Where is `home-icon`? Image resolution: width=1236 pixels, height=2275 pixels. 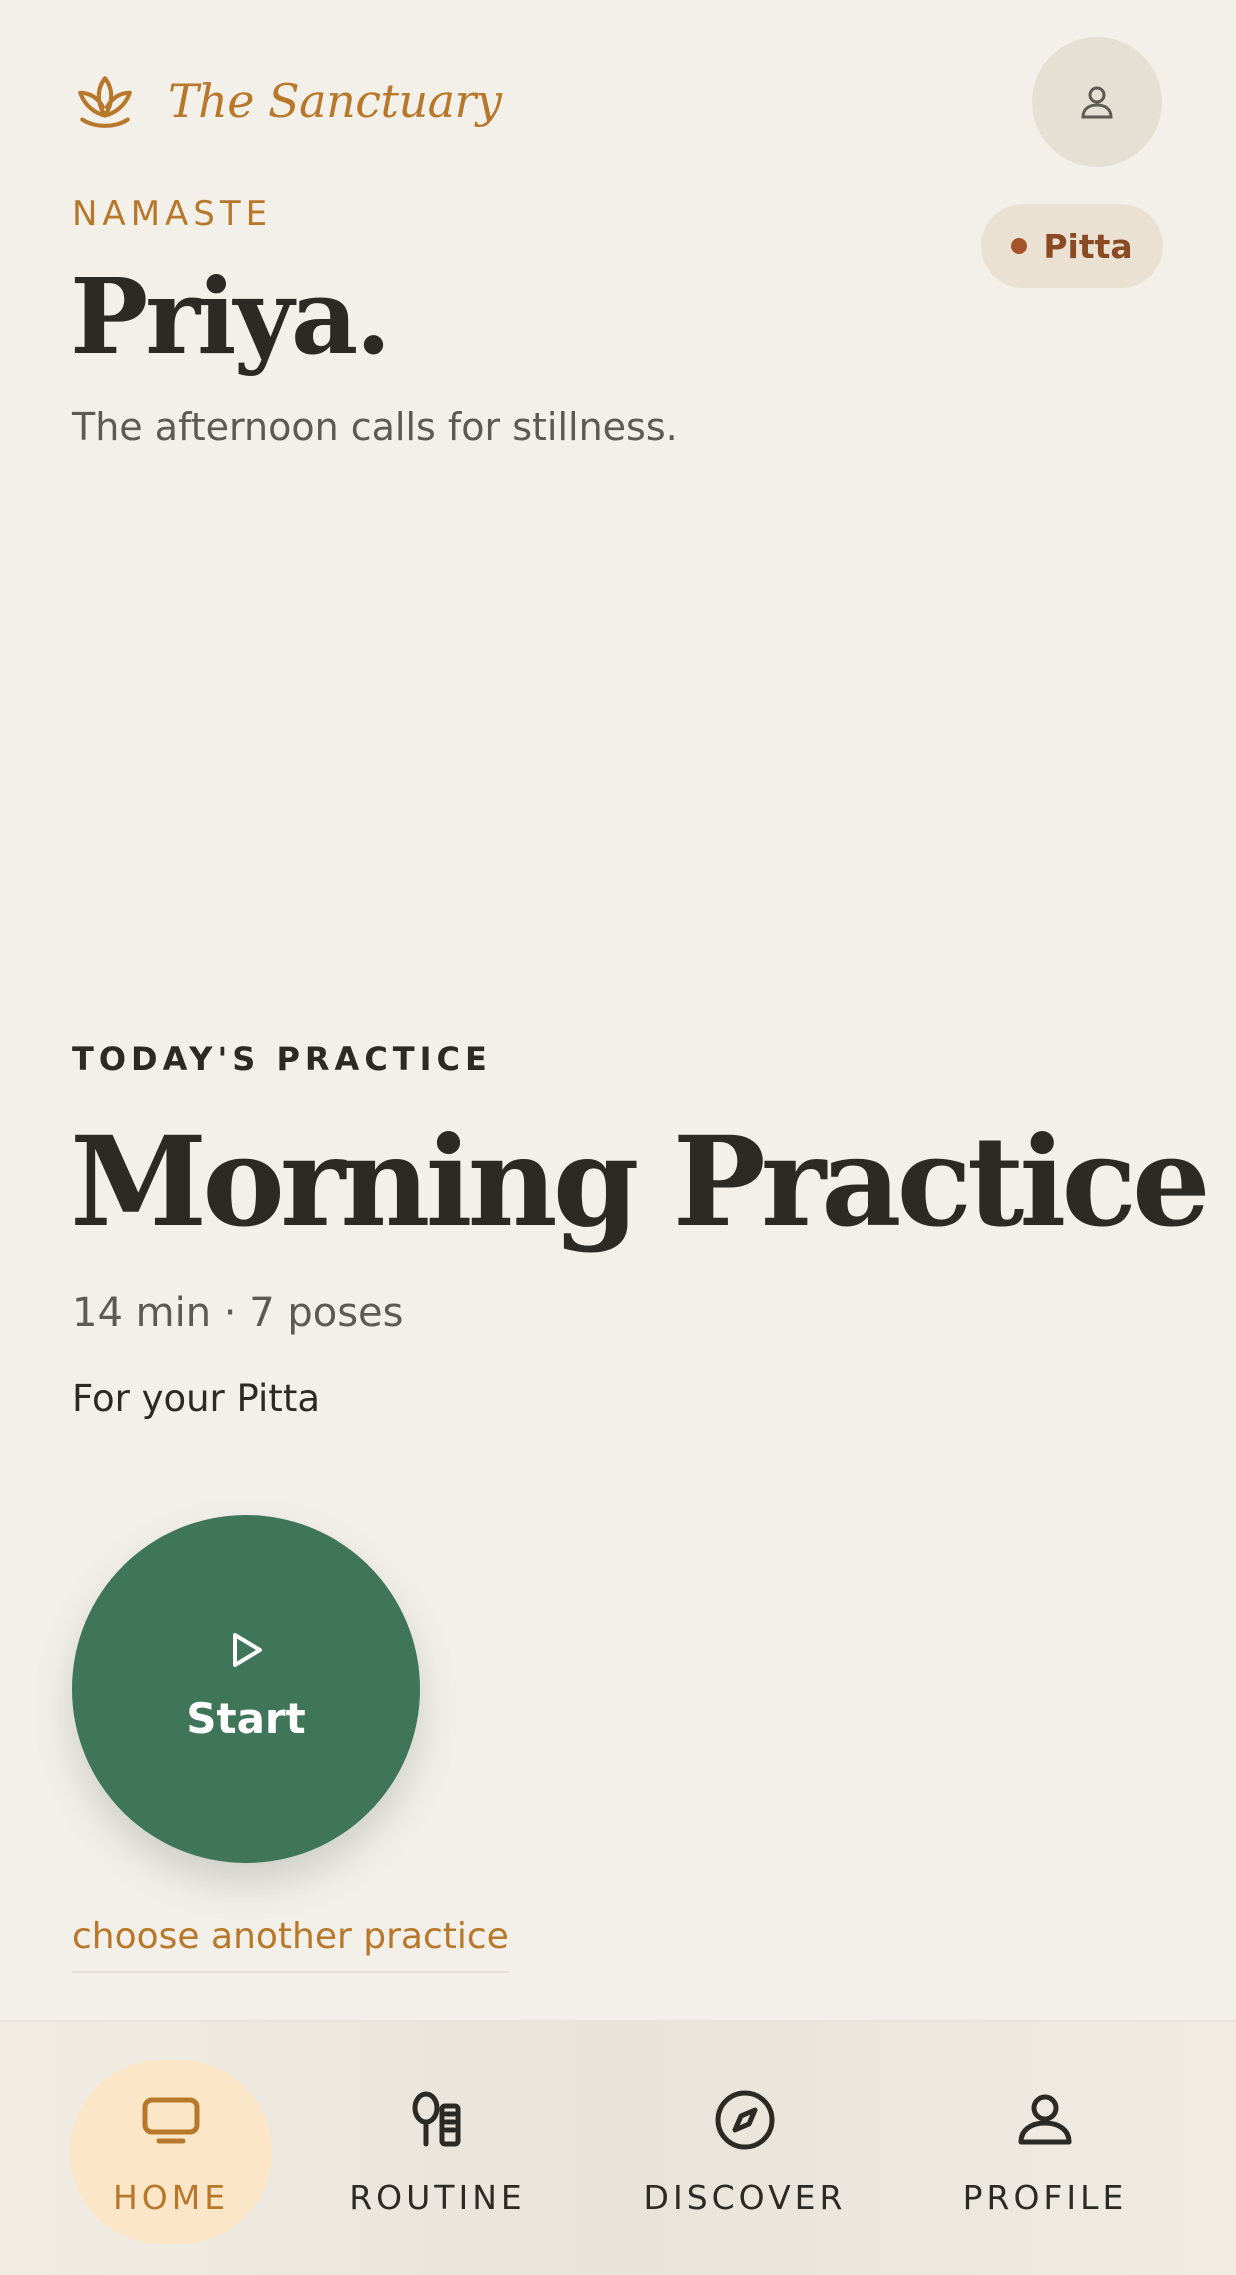
home-icon is located at coordinates (171, 2120).